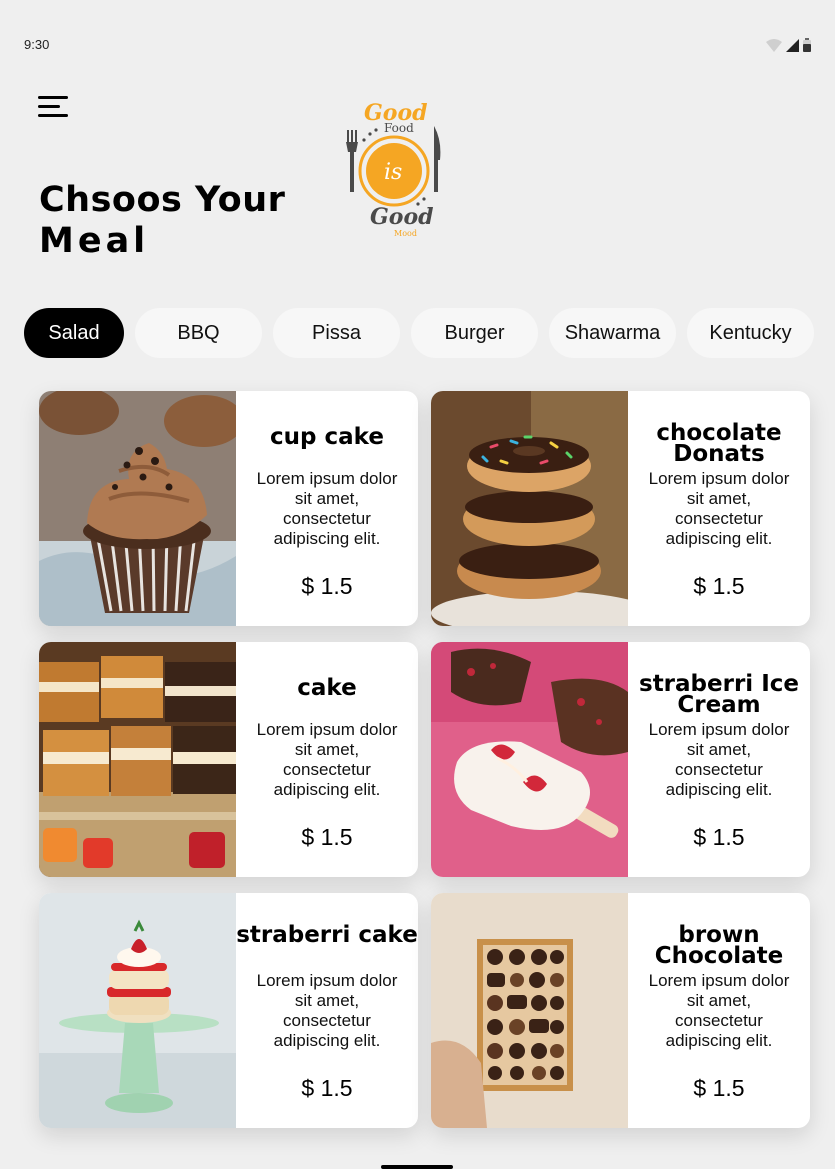  I want to click on status-bar: 9:30, so click(417, 40).